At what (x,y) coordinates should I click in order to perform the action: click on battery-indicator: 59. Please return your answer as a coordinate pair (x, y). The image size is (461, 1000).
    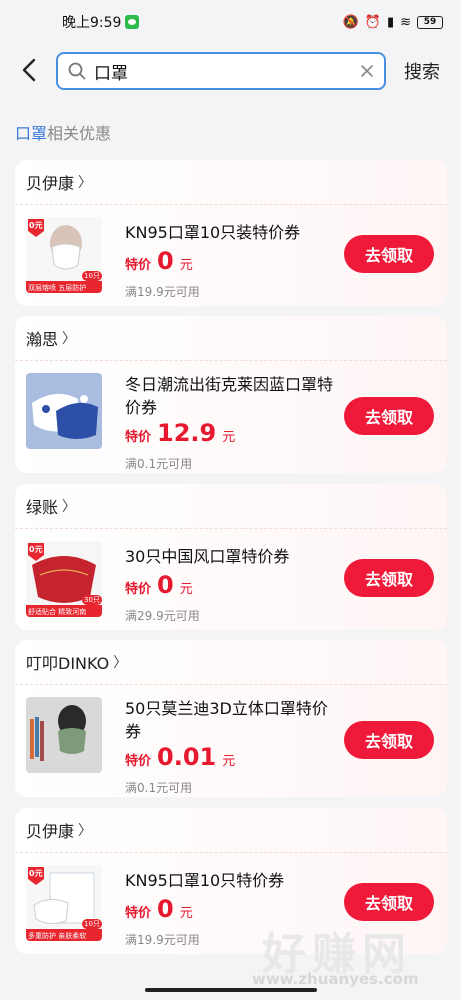
    Looking at the image, I should click on (430, 22).